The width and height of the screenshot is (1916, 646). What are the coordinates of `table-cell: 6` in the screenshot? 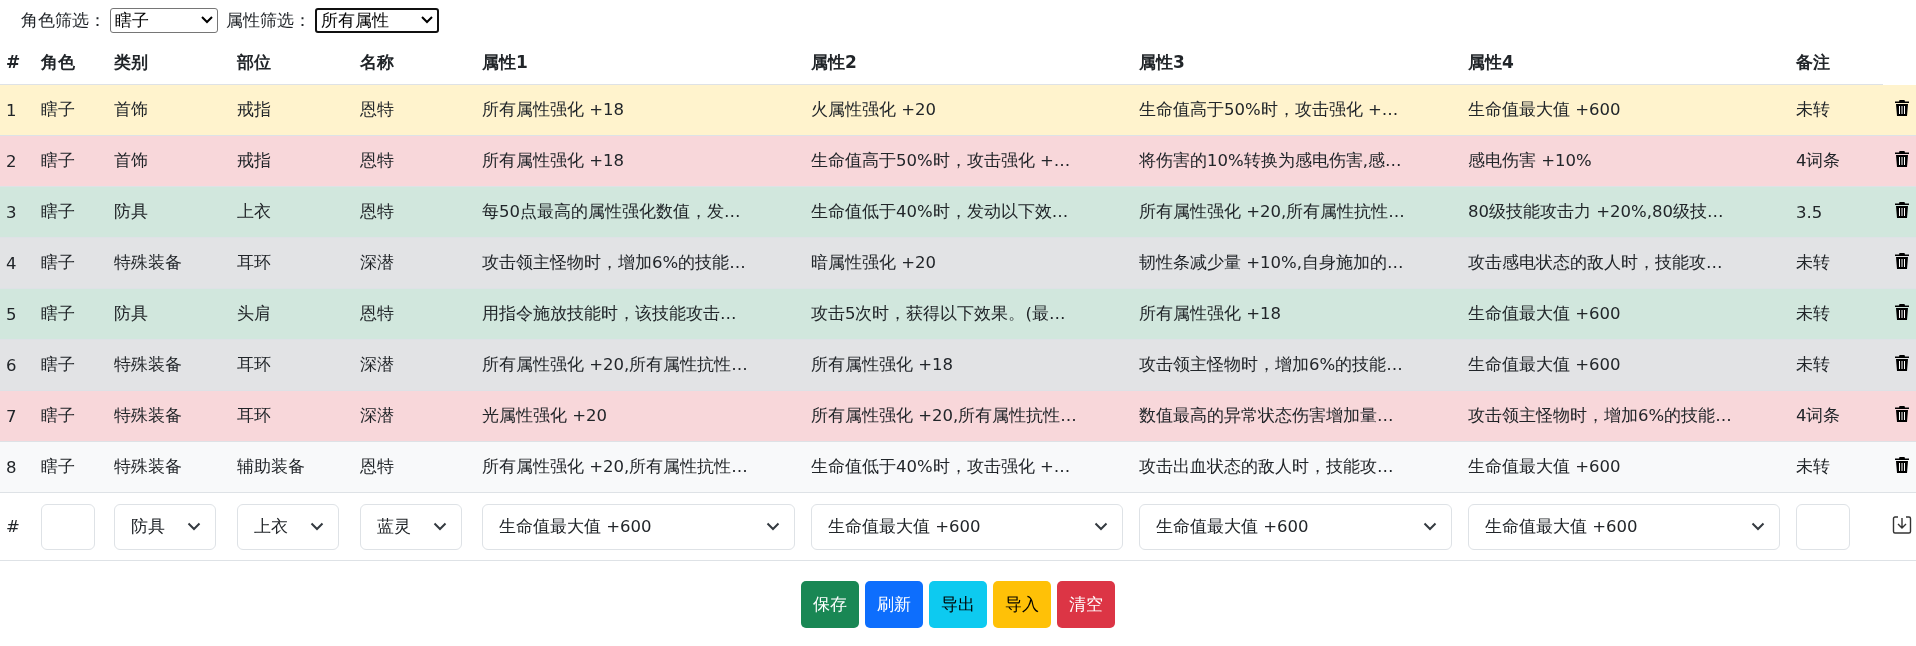 It's located at (11, 365).